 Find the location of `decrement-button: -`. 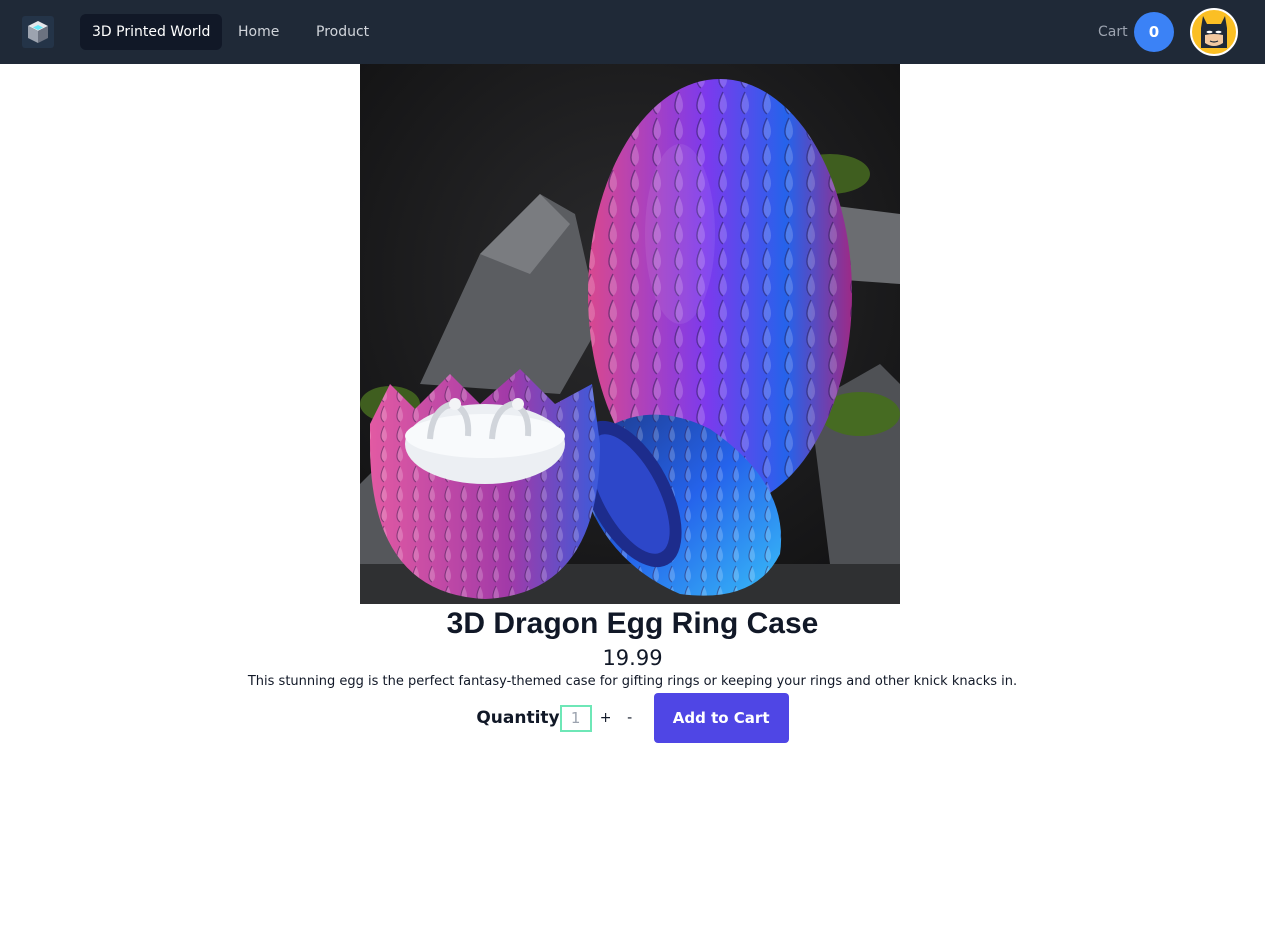

decrement-button: - is located at coordinates (630, 718).